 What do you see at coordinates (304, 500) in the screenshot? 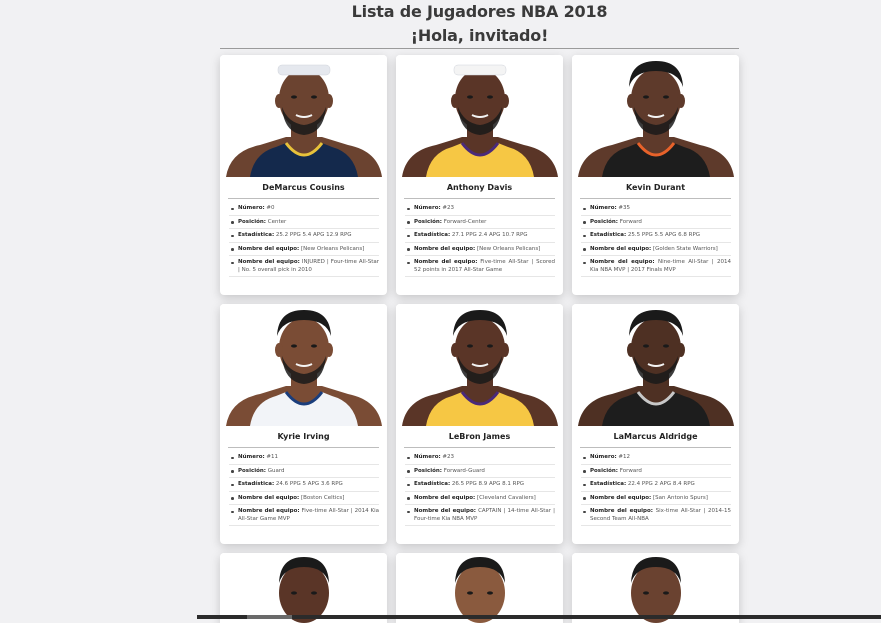
I see `info-team: Nombre del equipo: [Boston Celtics]` at bounding box center [304, 500].